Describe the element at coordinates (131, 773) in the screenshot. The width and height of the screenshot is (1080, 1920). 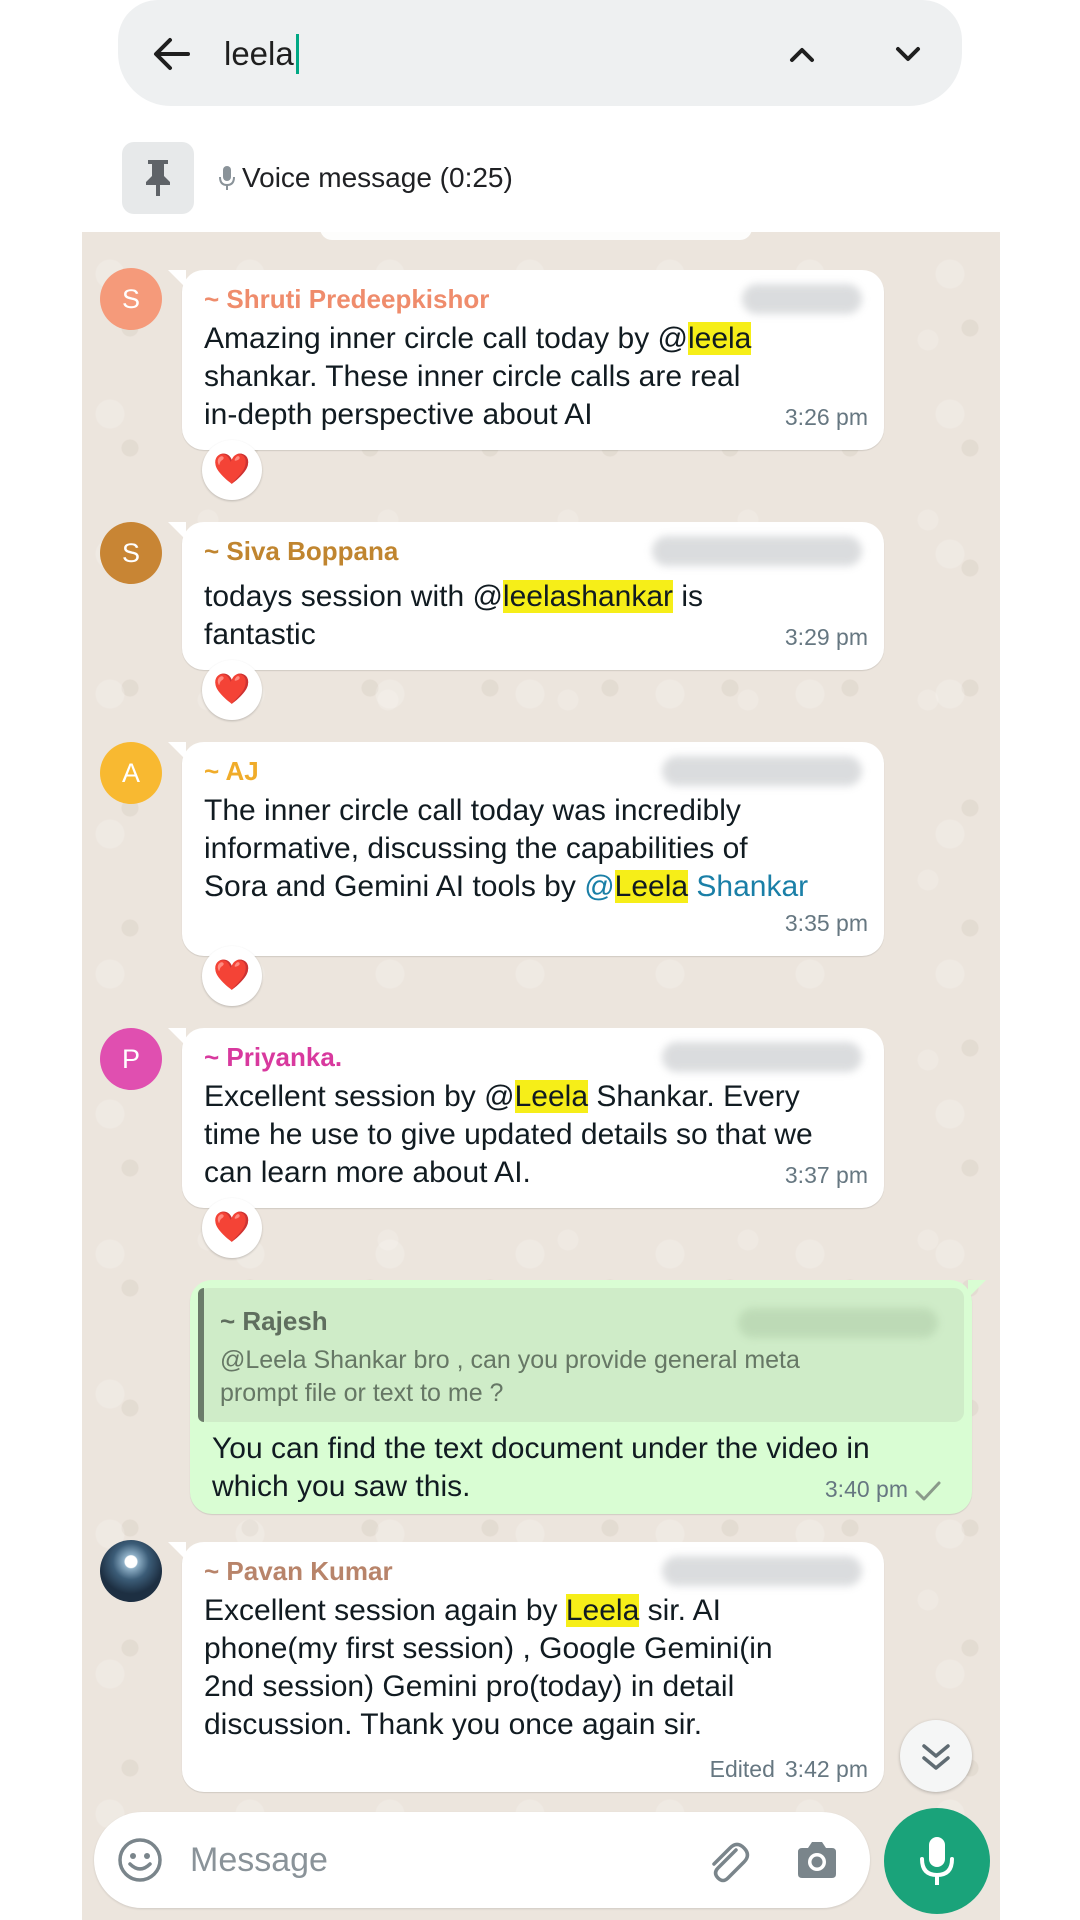
I see `avatar: A` at that location.